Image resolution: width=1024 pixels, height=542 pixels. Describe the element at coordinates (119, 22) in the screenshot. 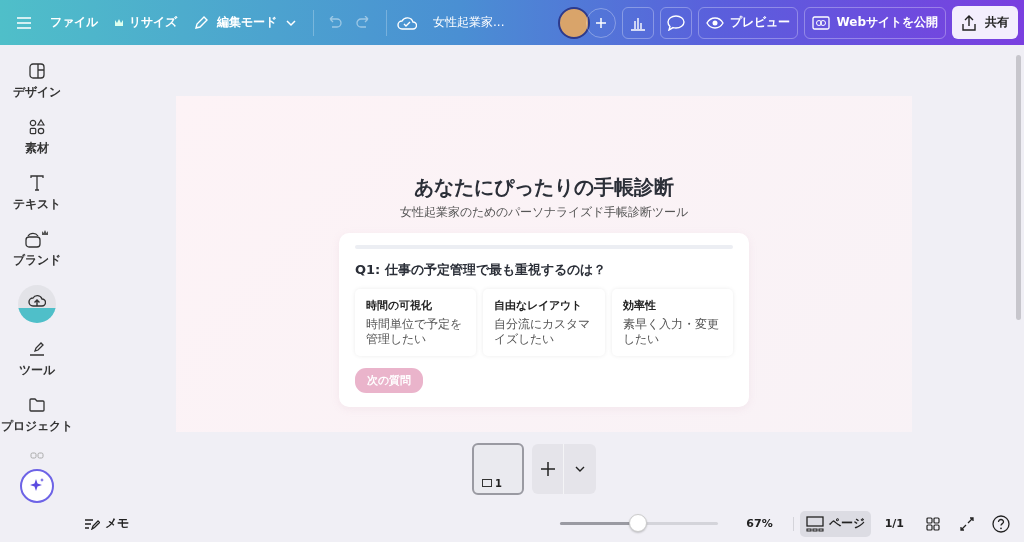

I see `crown-icon` at that location.